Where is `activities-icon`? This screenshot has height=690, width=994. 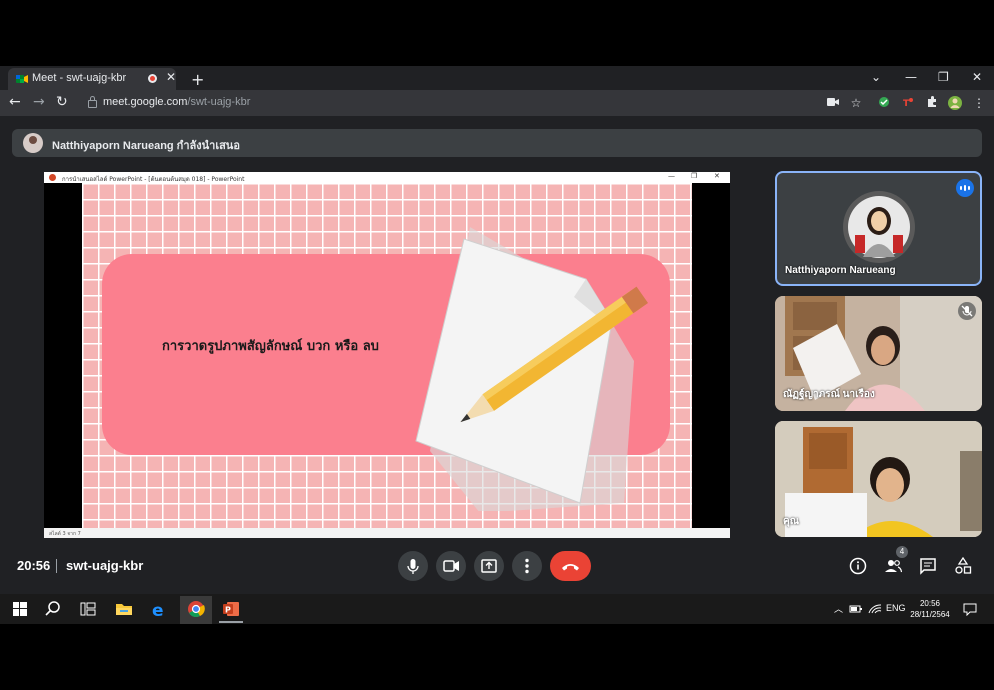
activities-icon is located at coordinates (963, 566).